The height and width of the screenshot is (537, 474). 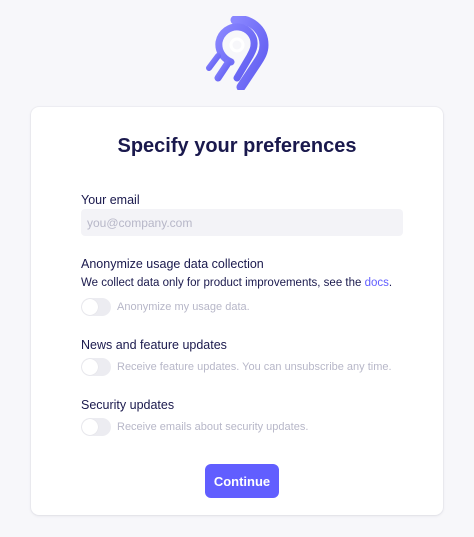 What do you see at coordinates (213, 427) in the screenshot?
I see `security-toggle-label: Receive emails about security updates.` at bounding box center [213, 427].